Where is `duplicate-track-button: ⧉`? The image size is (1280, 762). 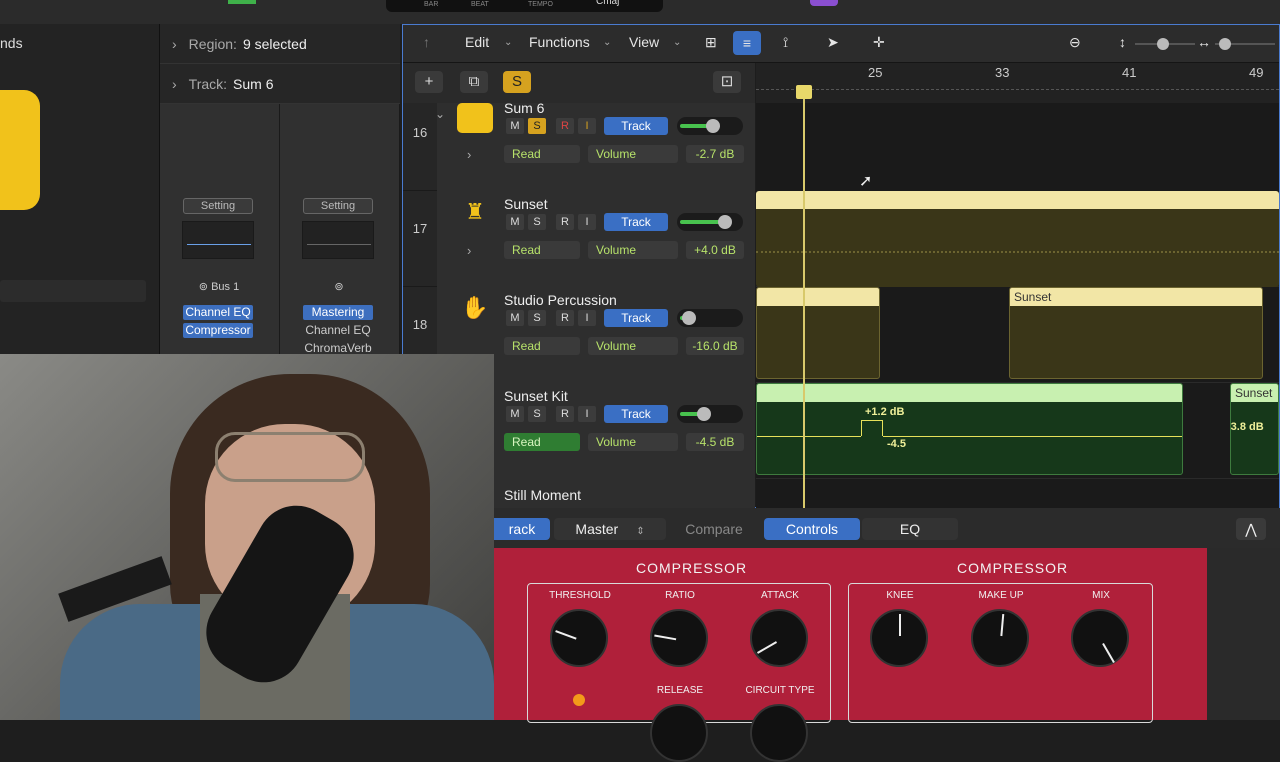 duplicate-track-button: ⧉ is located at coordinates (474, 82).